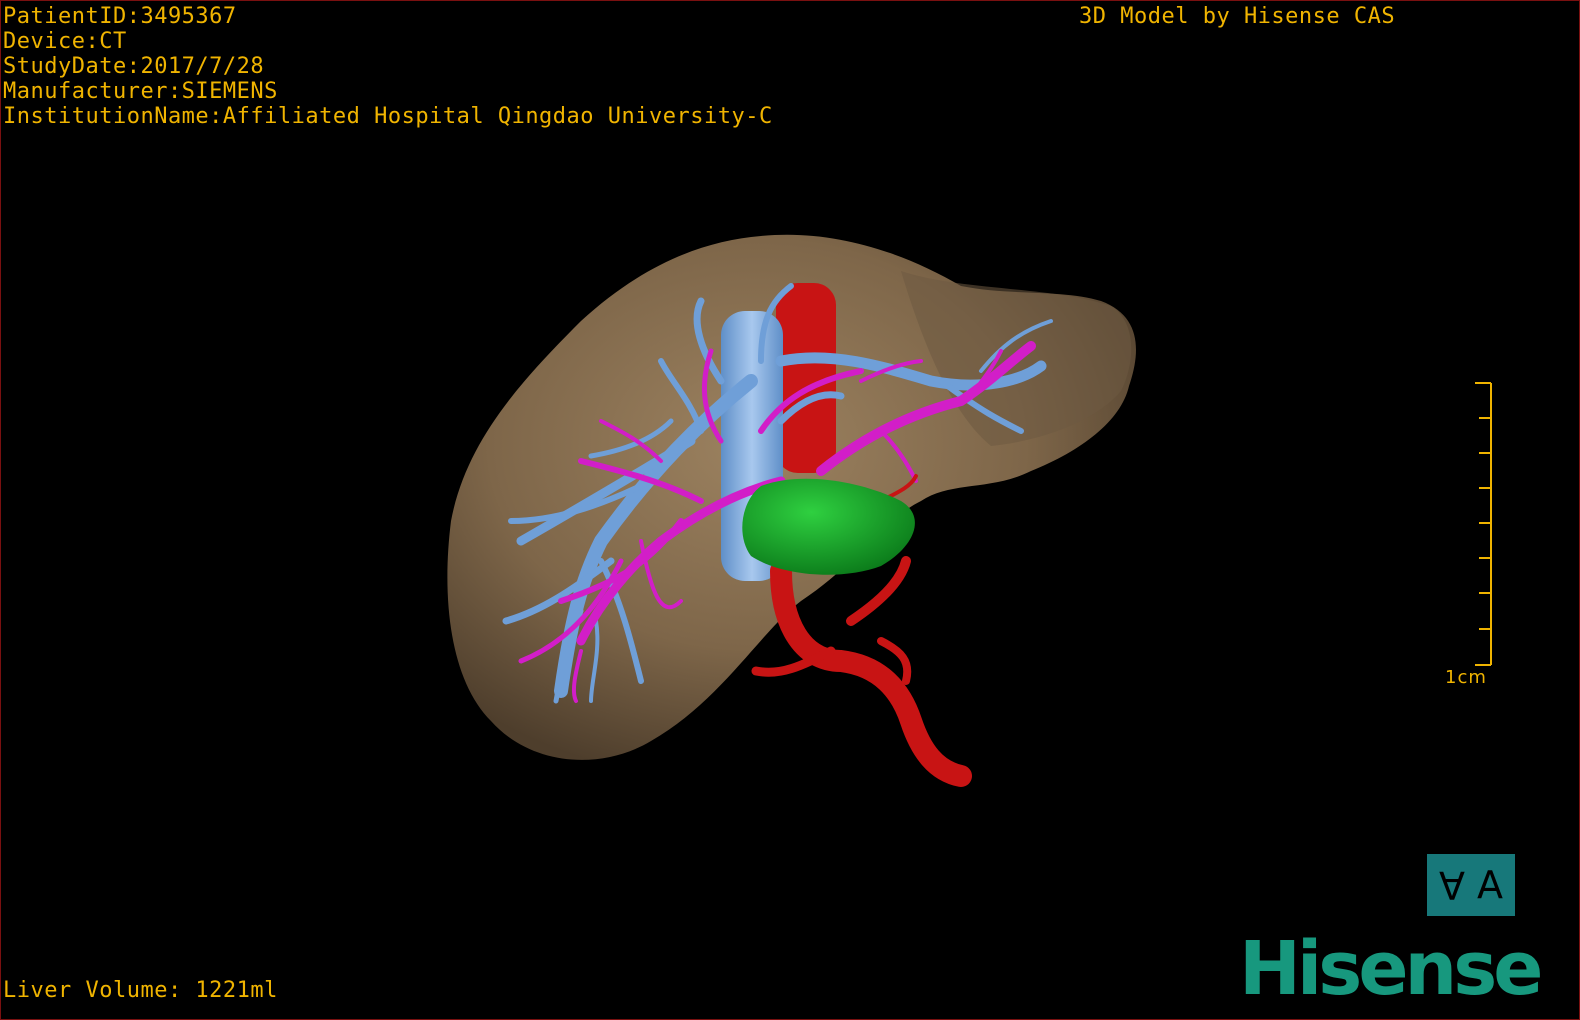 This screenshot has height=1020, width=1580. Describe the element at coordinates (1466, 677) in the screenshot. I see `scale-label: 1cm` at that location.